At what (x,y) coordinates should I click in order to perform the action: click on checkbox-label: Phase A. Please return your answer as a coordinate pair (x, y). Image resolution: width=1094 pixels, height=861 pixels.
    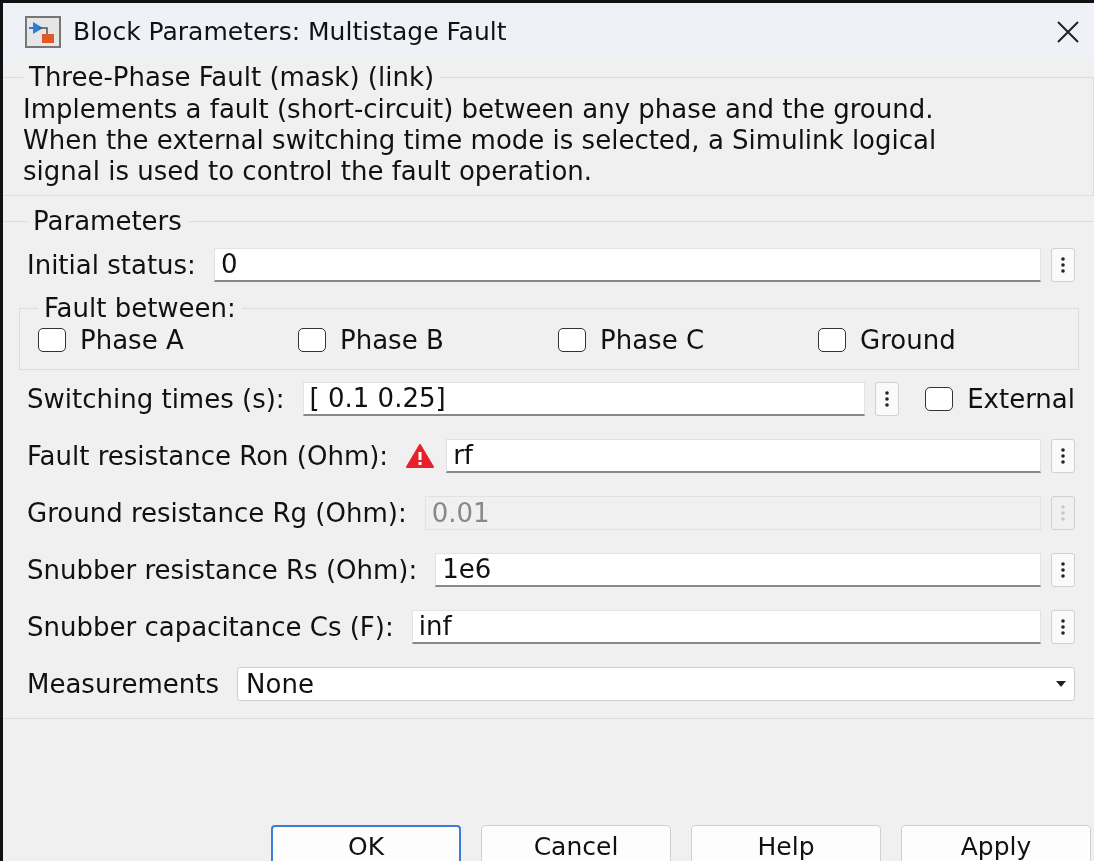
    Looking at the image, I should click on (132, 340).